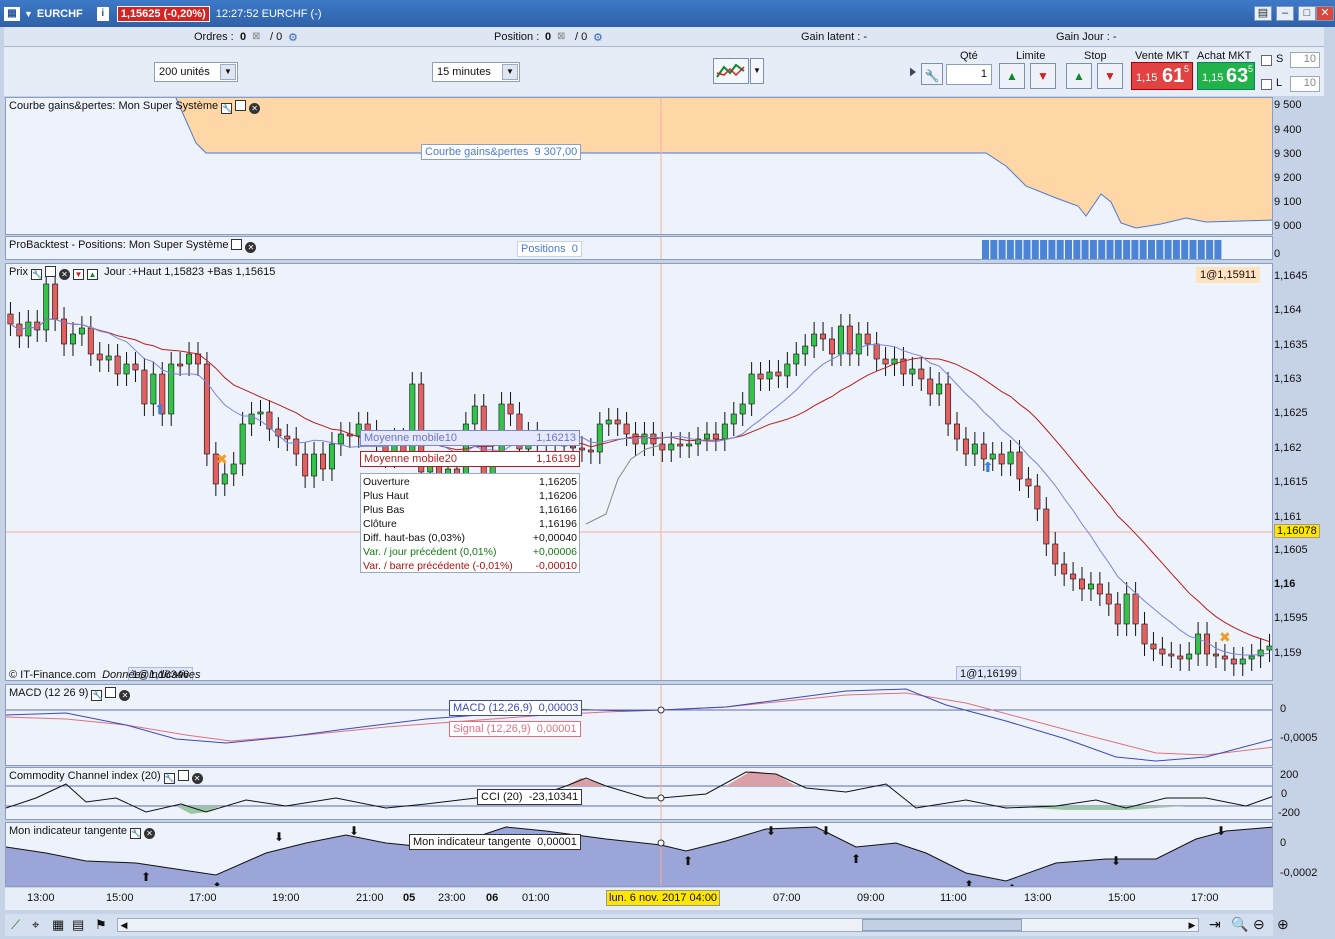 Image resolution: width=1335 pixels, height=939 pixels. What do you see at coordinates (969, 74) in the screenshot?
I see `quantity-input: 1` at bounding box center [969, 74].